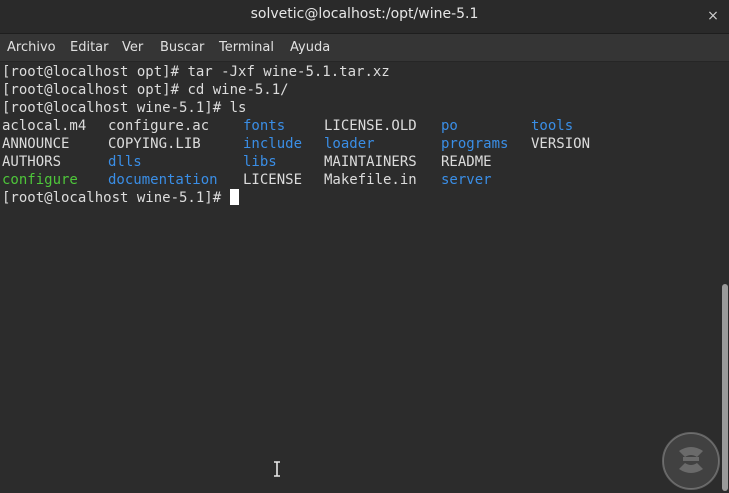 The image size is (729, 493). I want to click on title-bar: solvetic@localhost:/opt/wine-5.1 ×, so click(364, 17).